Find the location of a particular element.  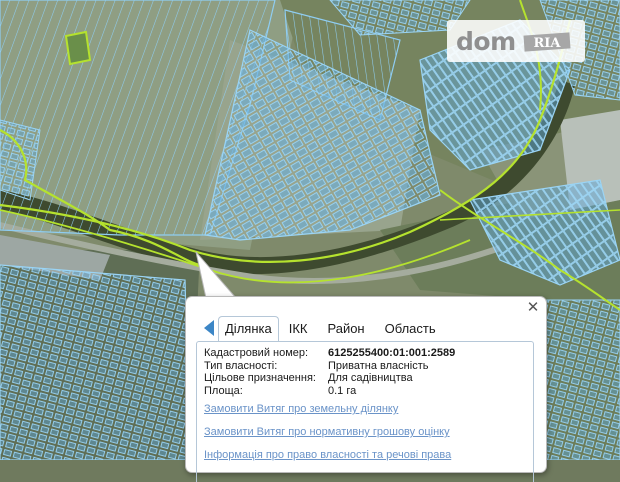

ownership-type: Приватна власність is located at coordinates (378, 365).